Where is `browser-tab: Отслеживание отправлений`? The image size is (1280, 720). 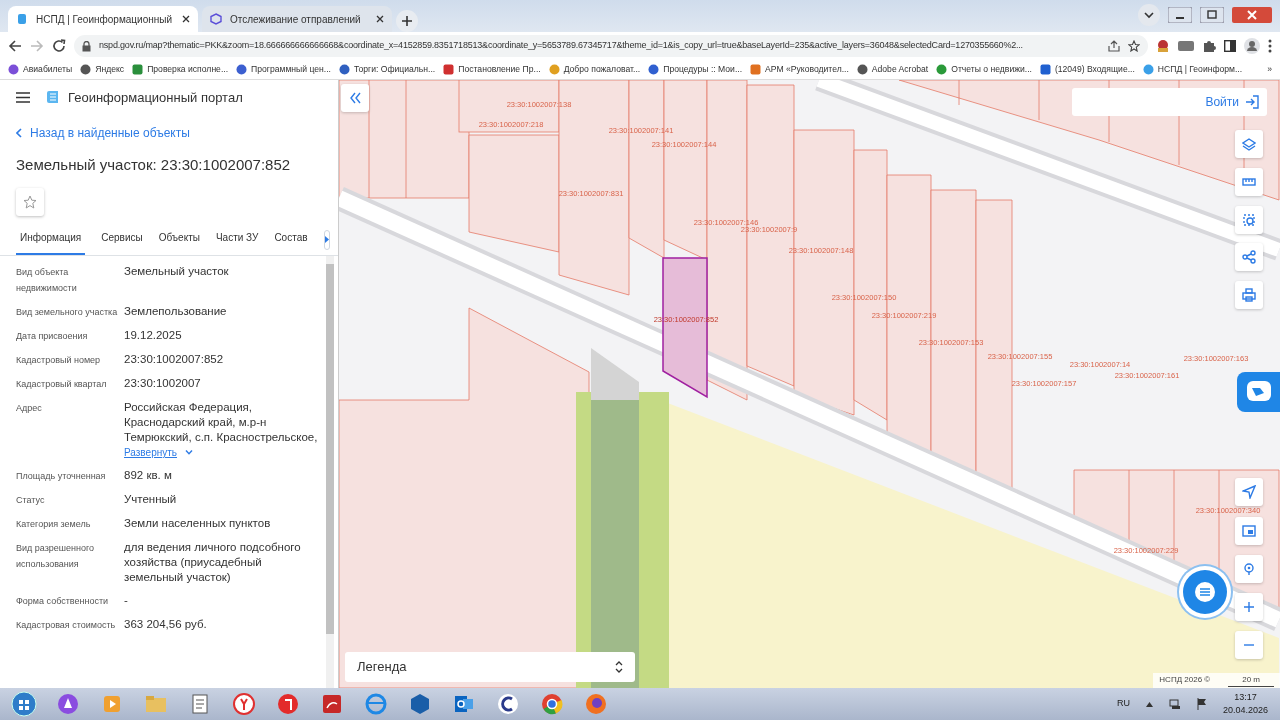
browser-tab: Отслеживание отправлений is located at coordinates (297, 19).